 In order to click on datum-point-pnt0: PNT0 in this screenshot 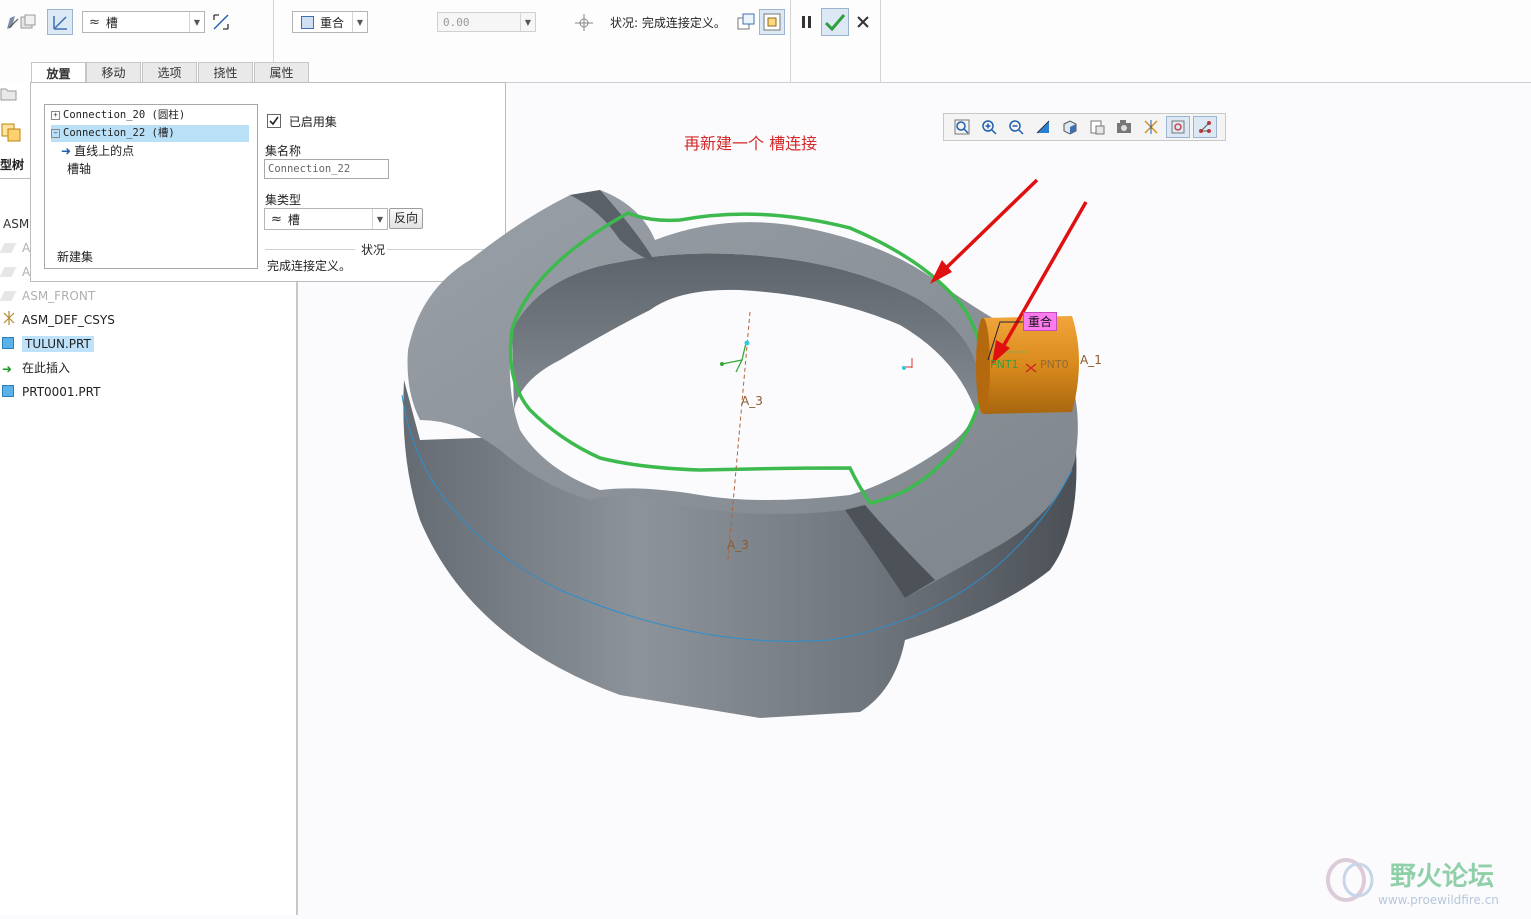, I will do `click(1054, 364)`.